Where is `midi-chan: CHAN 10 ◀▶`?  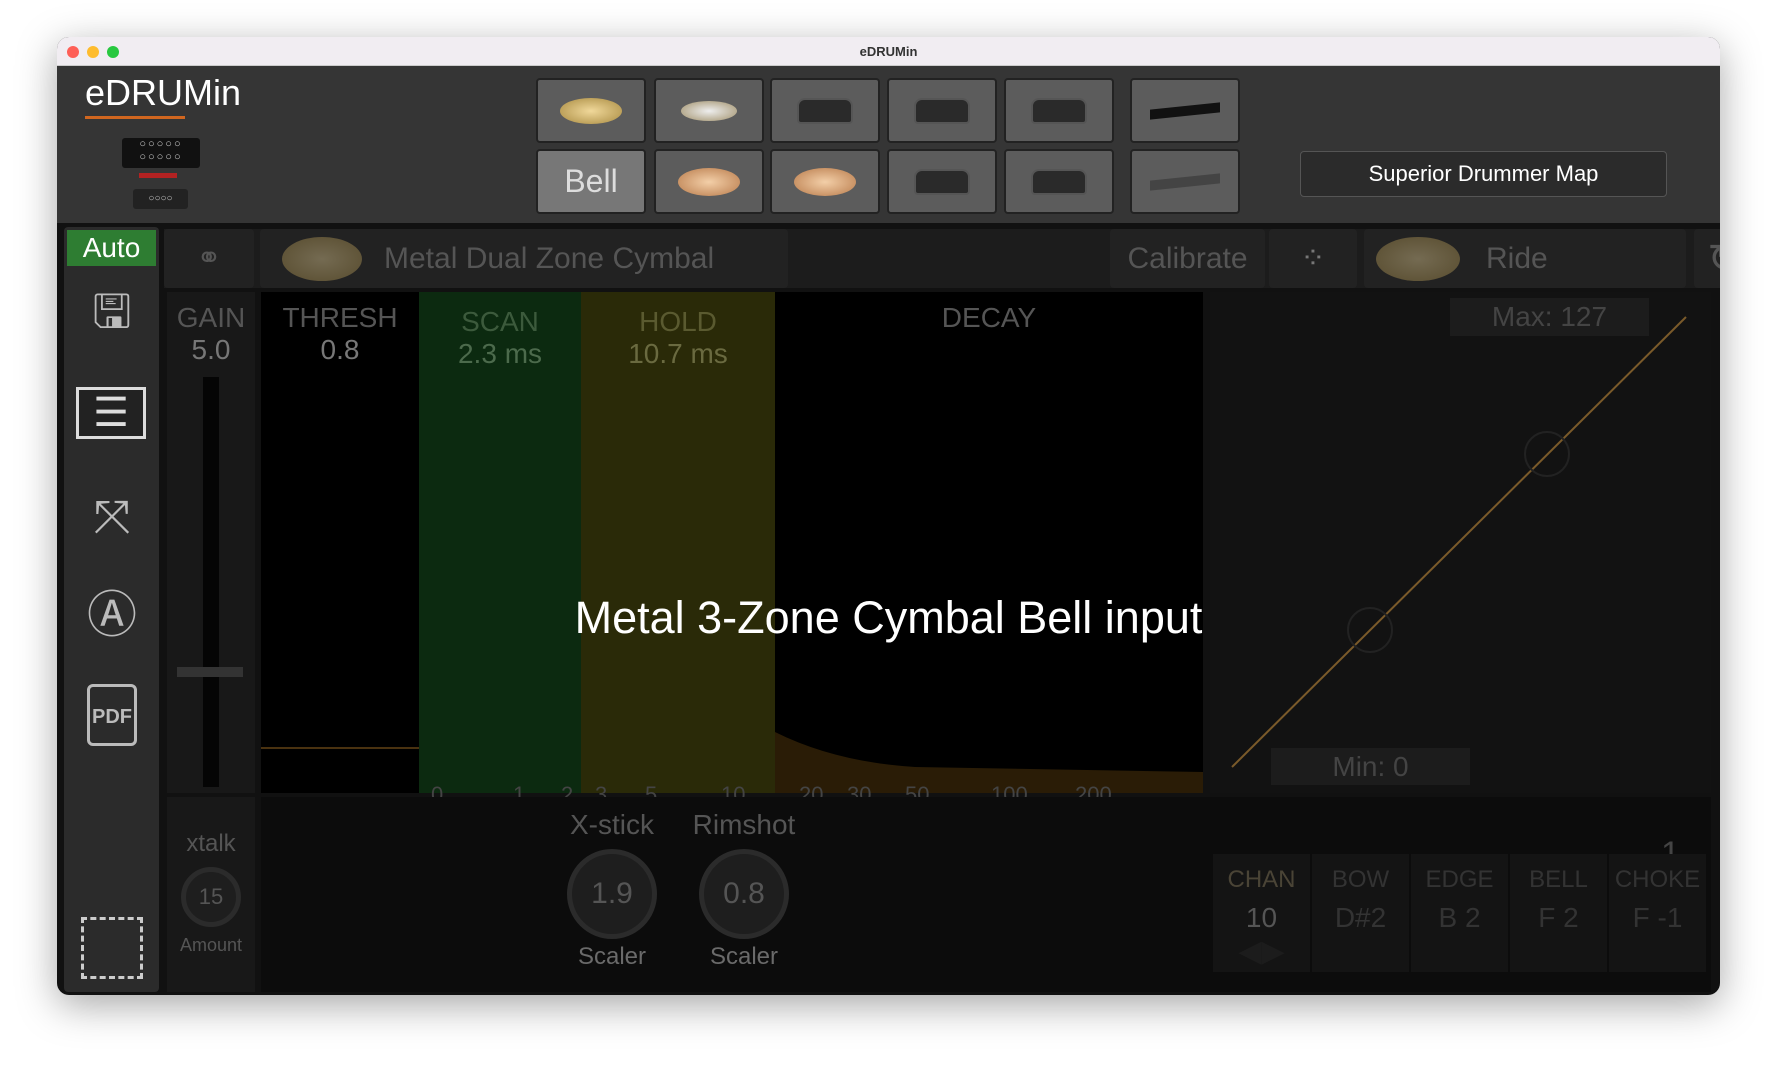
midi-chan: CHAN 10 ◀▶ is located at coordinates (1261, 913).